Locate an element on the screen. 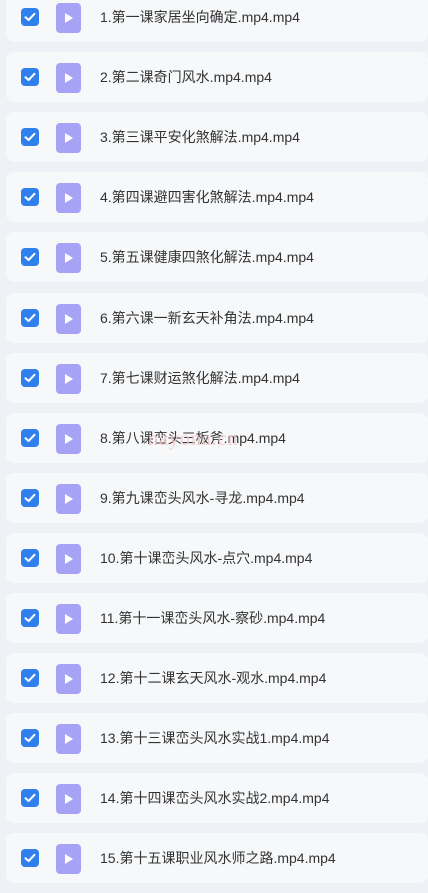 Image resolution: width=428 pixels, height=893 pixels. file-row: 5.第五课健康四煞化解法.mp4.mp4 is located at coordinates (217, 257).